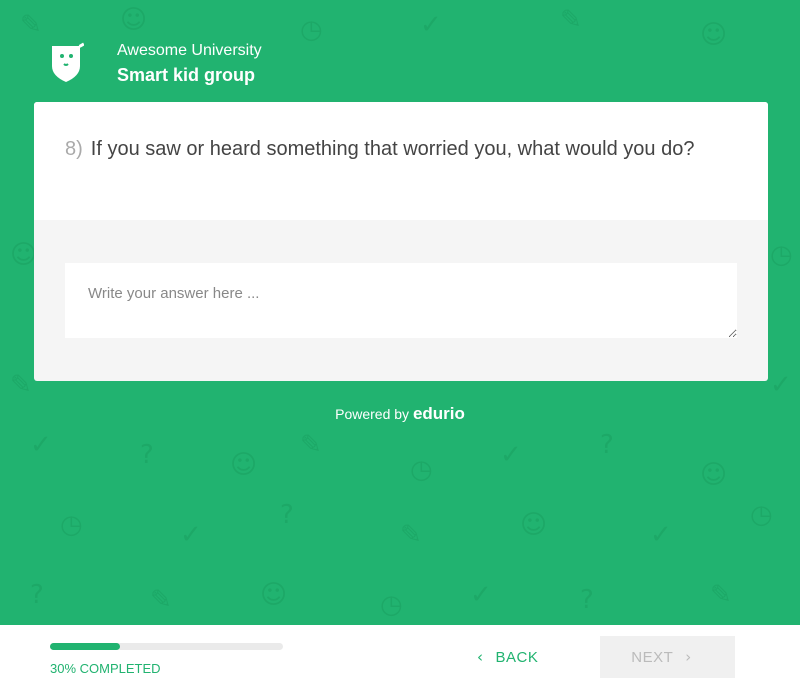 The height and width of the screenshot is (688, 800). I want to click on back-button: ‹ BACK, so click(501, 657).